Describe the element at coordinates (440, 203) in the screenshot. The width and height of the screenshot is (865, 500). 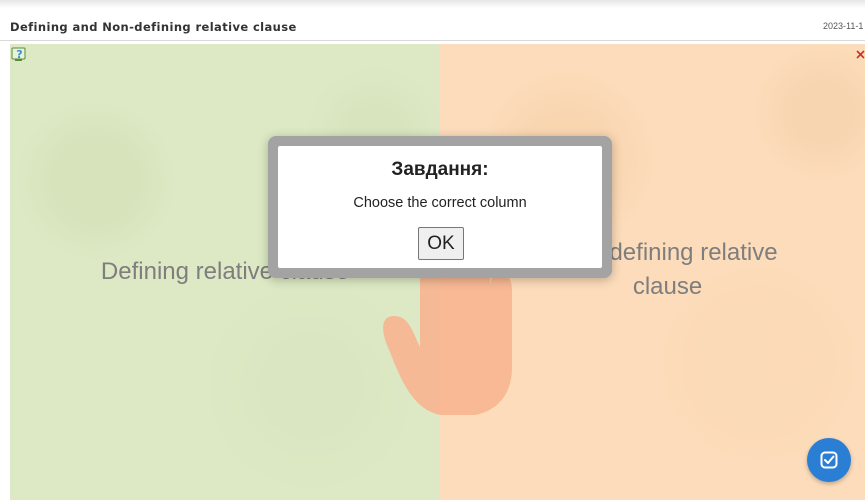
I see `dialog-message: Choose the correct column` at that location.